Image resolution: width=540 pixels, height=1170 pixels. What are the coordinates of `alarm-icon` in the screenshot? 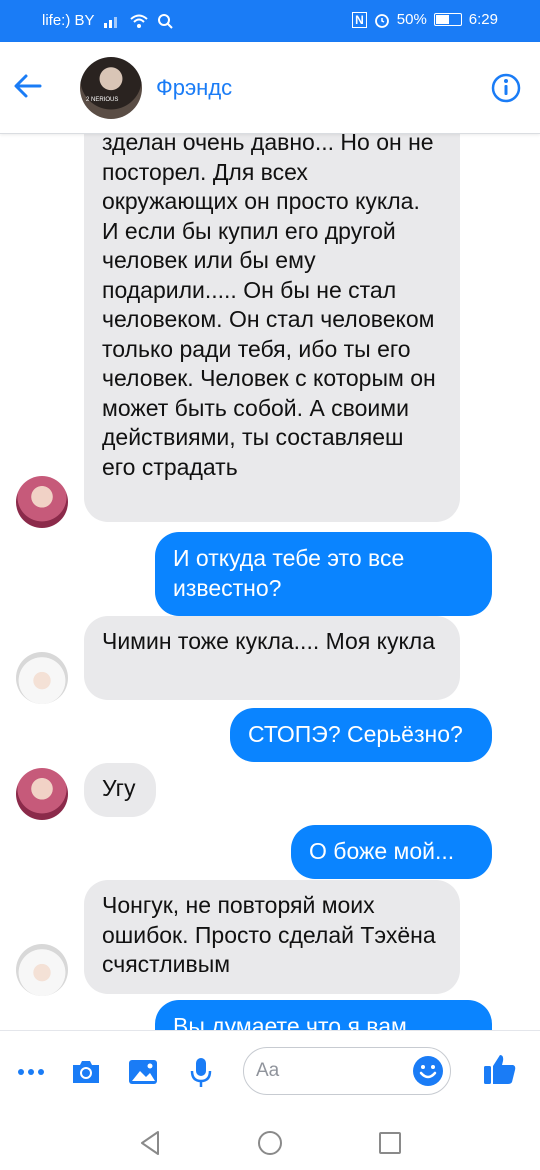 It's located at (381, 20).